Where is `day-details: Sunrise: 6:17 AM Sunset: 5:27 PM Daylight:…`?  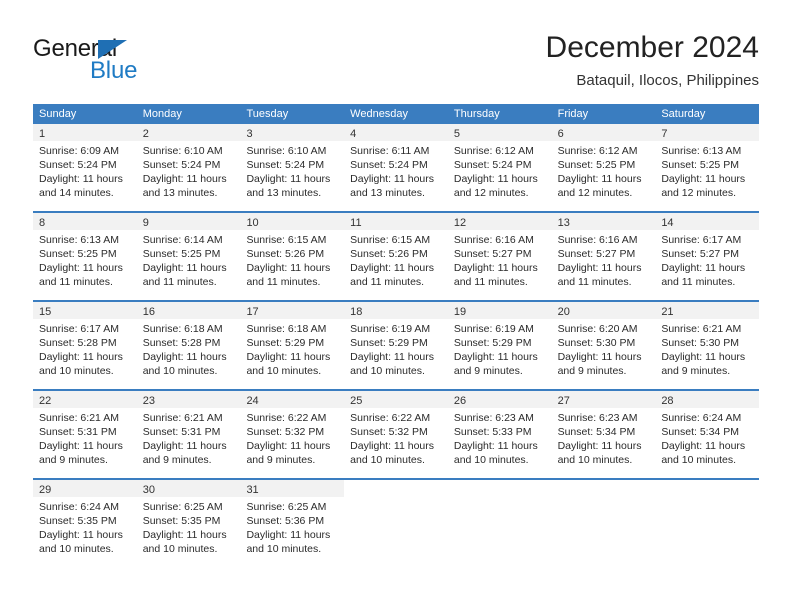 day-details: Sunrise: 6:17 AM Sunset: 5:27 PM Daylight:… is located at coordinates (707, 261).